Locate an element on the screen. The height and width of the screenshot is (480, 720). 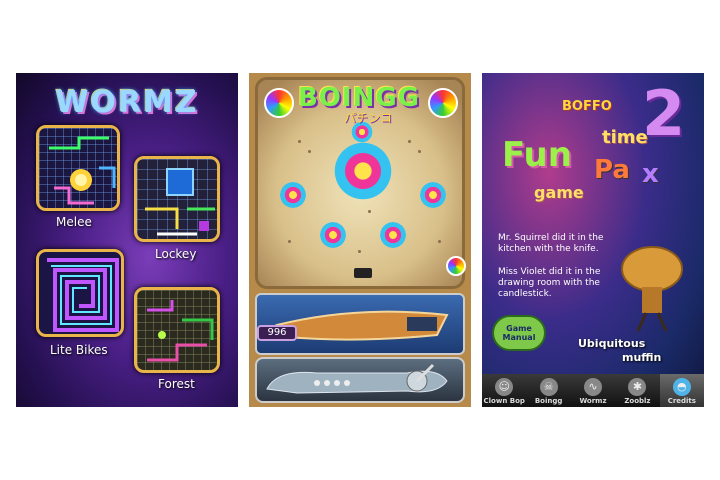
boffo-title: BOFFO is located at coordinates (587, 106).